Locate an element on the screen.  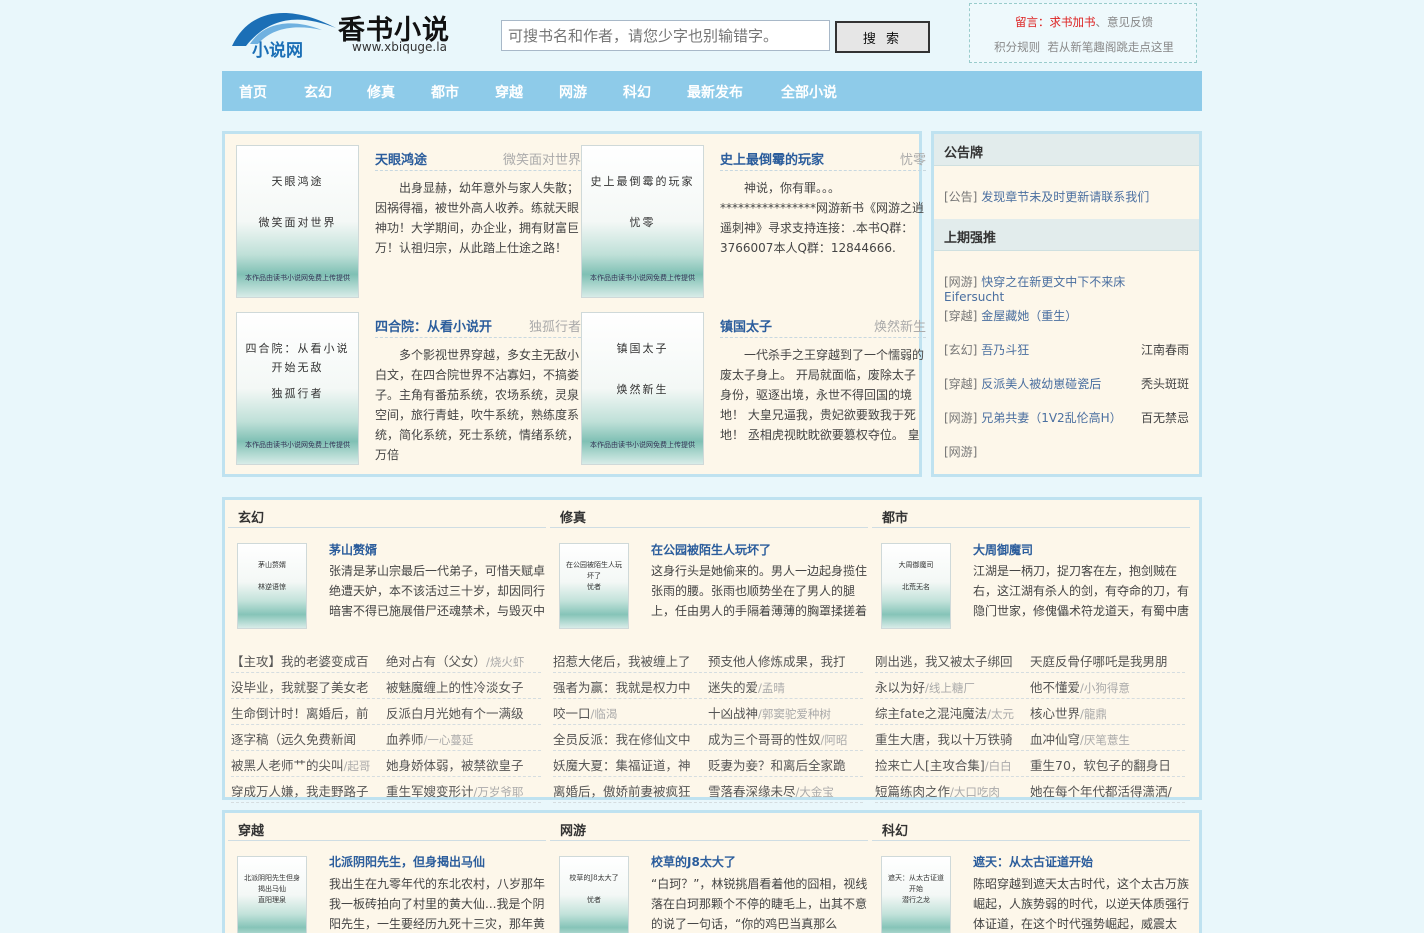
book-title: 校草的J8太大了 is located at coordinates (693, 861).